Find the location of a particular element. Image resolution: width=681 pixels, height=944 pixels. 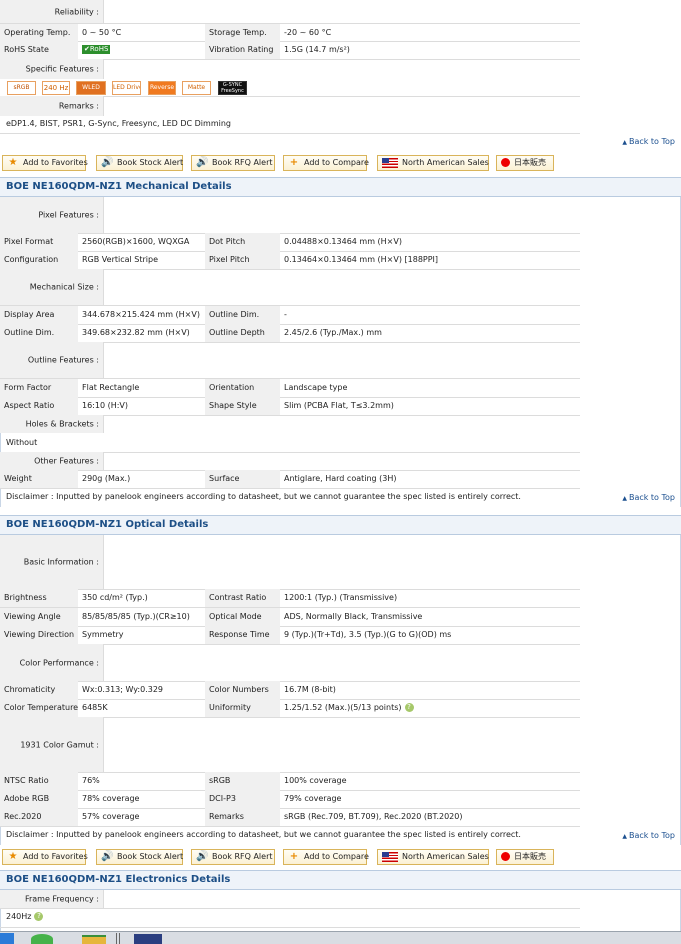

feature-matte-icon: Matte is located at coordinates (196, 88).